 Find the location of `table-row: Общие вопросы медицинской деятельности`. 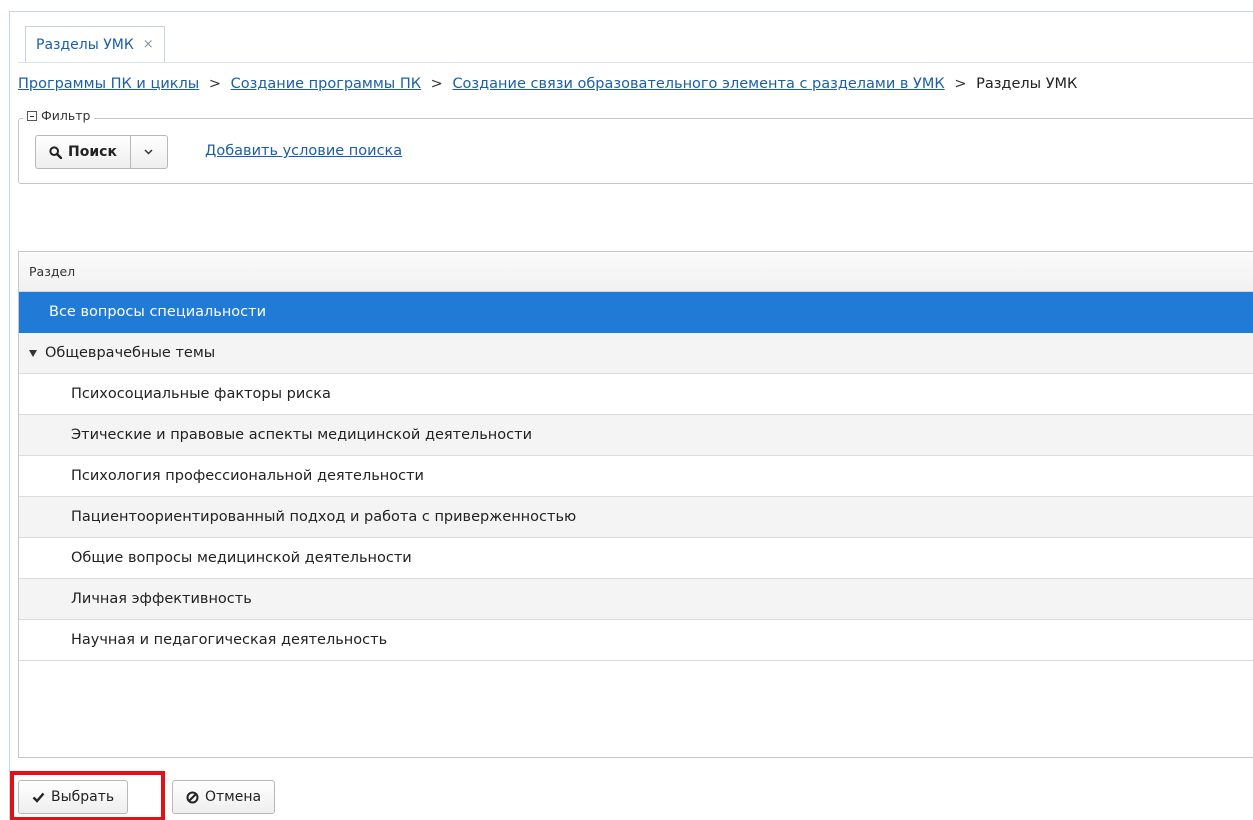

table-row: Общие вопросы медицинской деятельности is located at coordinates (636, 558).